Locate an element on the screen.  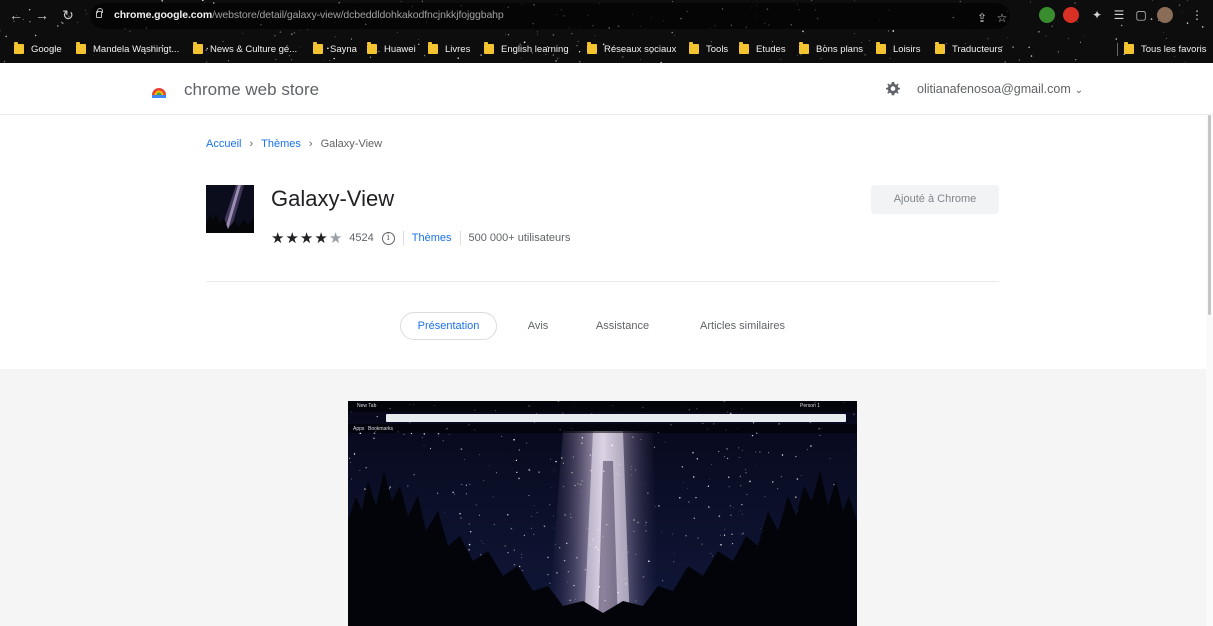
bookmark-folder: Huawei is located at coordinates (391, 49).